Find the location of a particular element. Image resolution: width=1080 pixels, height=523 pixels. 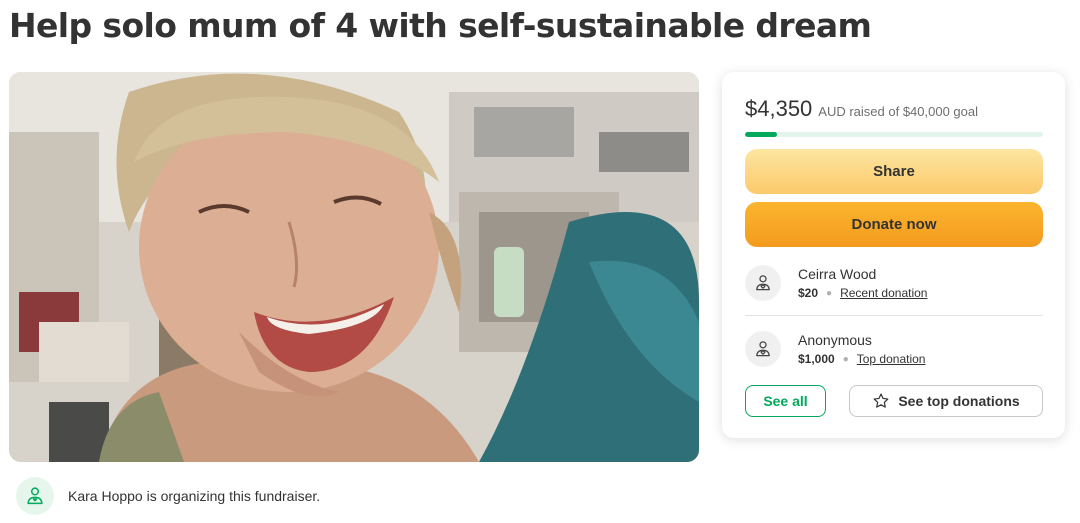

progress-fill is located at coordinates (761, 134).